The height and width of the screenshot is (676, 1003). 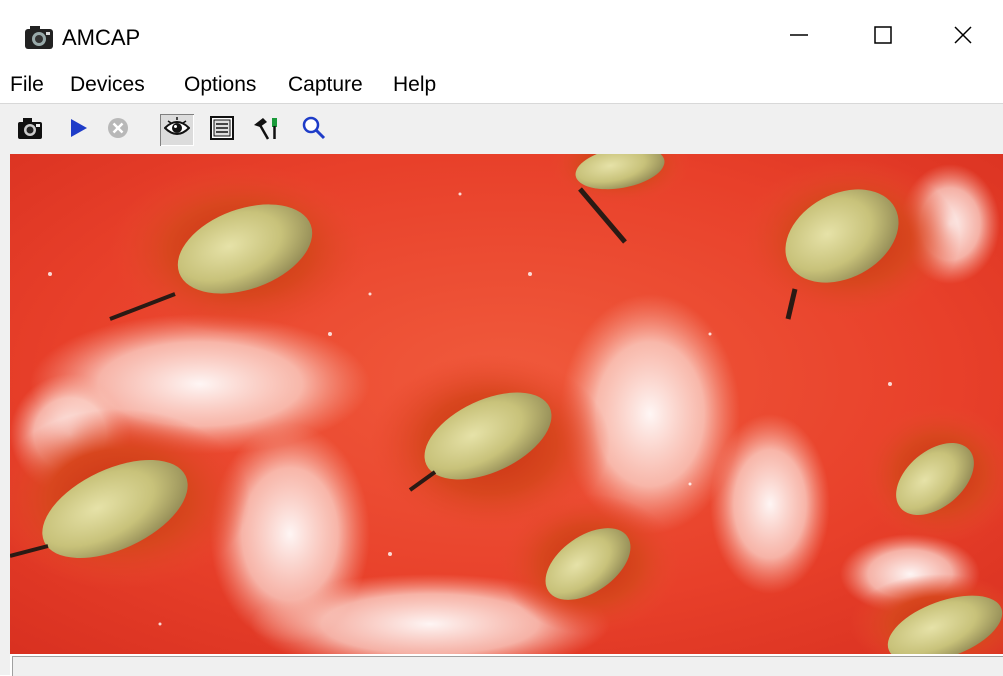 What do you see at coordinates (414, 85) in the screenshot?
I see `menu-help: Help` at bounding box center [414, 85].